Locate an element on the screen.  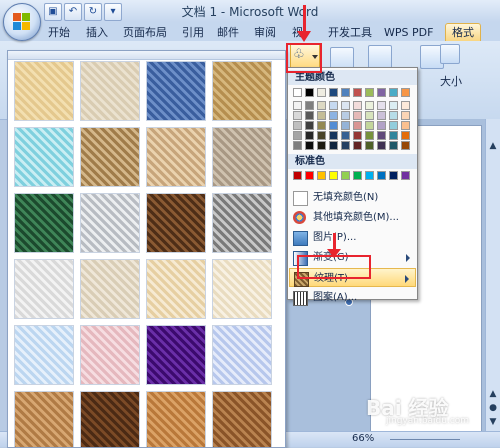
tab-developer: 开发工具 is located at coordinates (350, 32).